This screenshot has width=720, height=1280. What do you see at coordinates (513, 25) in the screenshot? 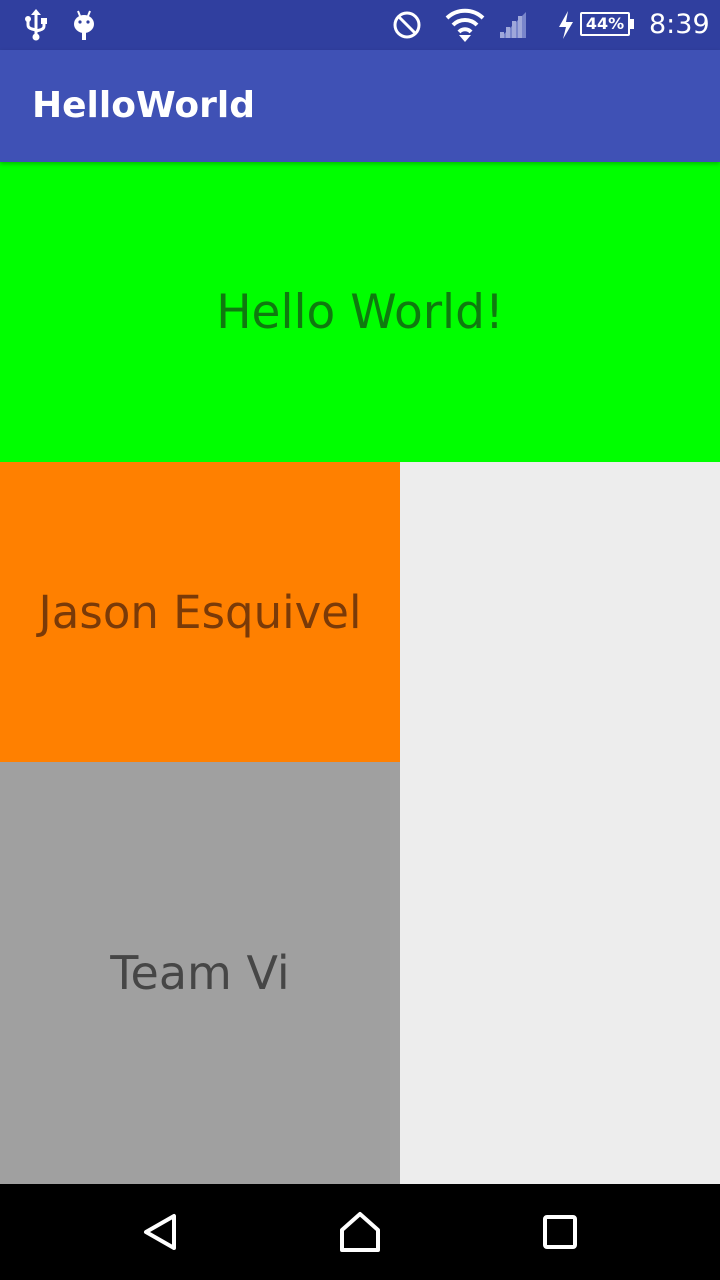
I see `cell-signal-icon` at bounding box center [513, 25].